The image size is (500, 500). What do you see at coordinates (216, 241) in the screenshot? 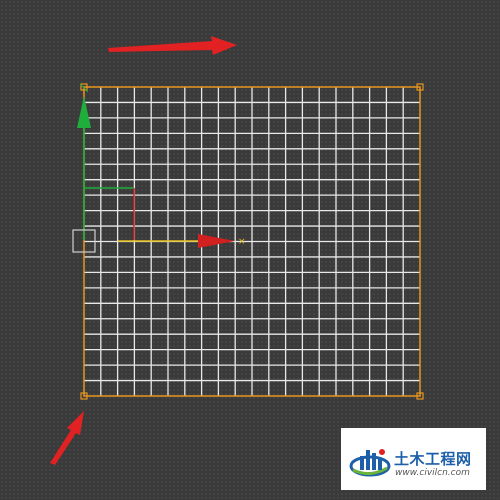
I see `gizmo-x-axis-arrow-icon` at bounding box center [216, 241].